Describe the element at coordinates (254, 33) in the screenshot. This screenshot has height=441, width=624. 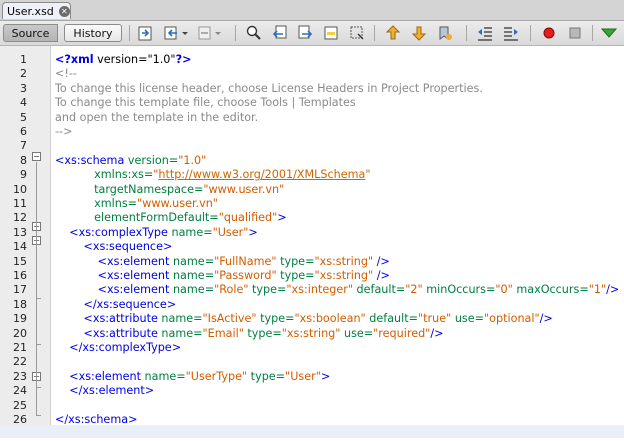
I see `find-icon` at that location.